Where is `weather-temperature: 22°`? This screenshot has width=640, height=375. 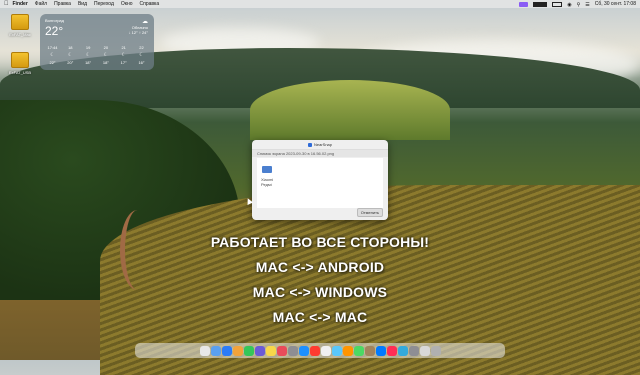
weather-temperature: 22° is located at coordinates (54, 31).